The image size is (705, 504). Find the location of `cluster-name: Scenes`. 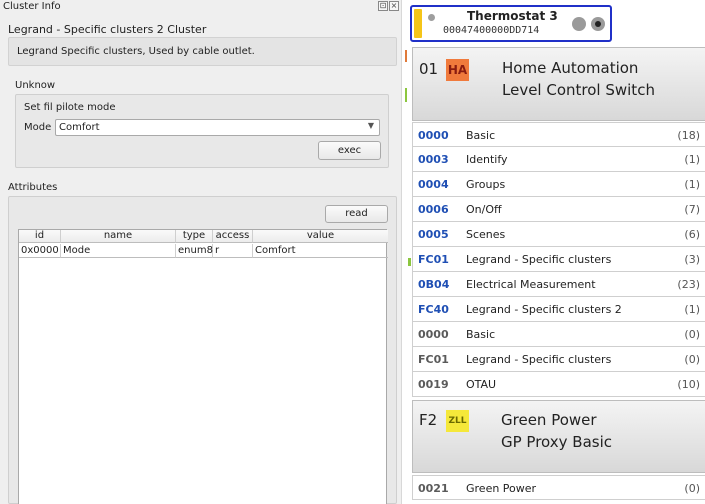

cluster-name: Scenes is located at coordinates (486, 234).